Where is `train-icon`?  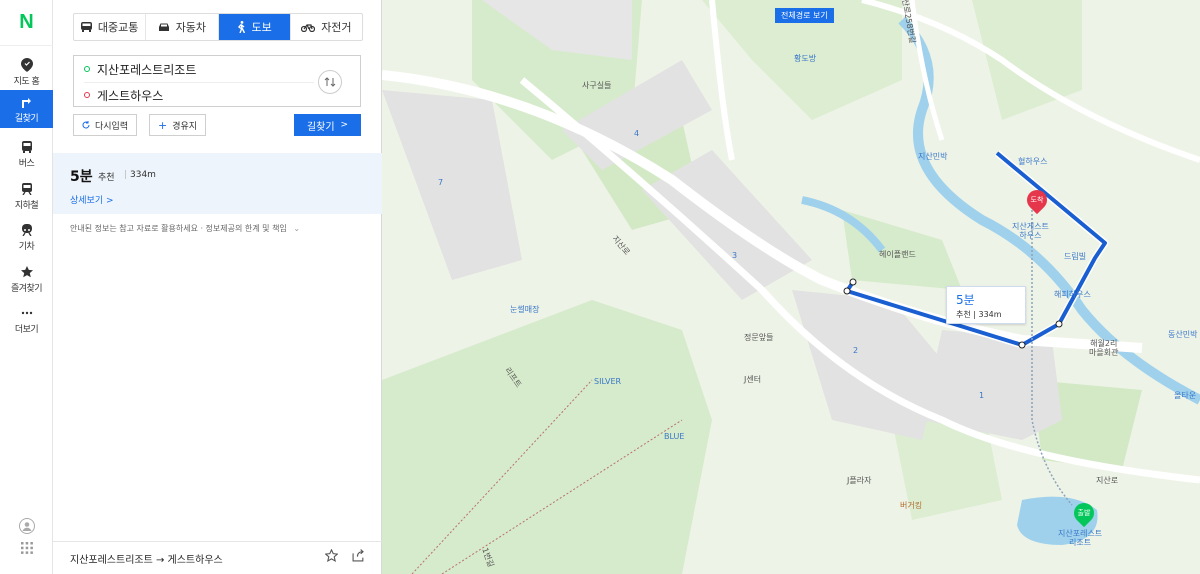
train-icon is located at coordinates (27, 230).